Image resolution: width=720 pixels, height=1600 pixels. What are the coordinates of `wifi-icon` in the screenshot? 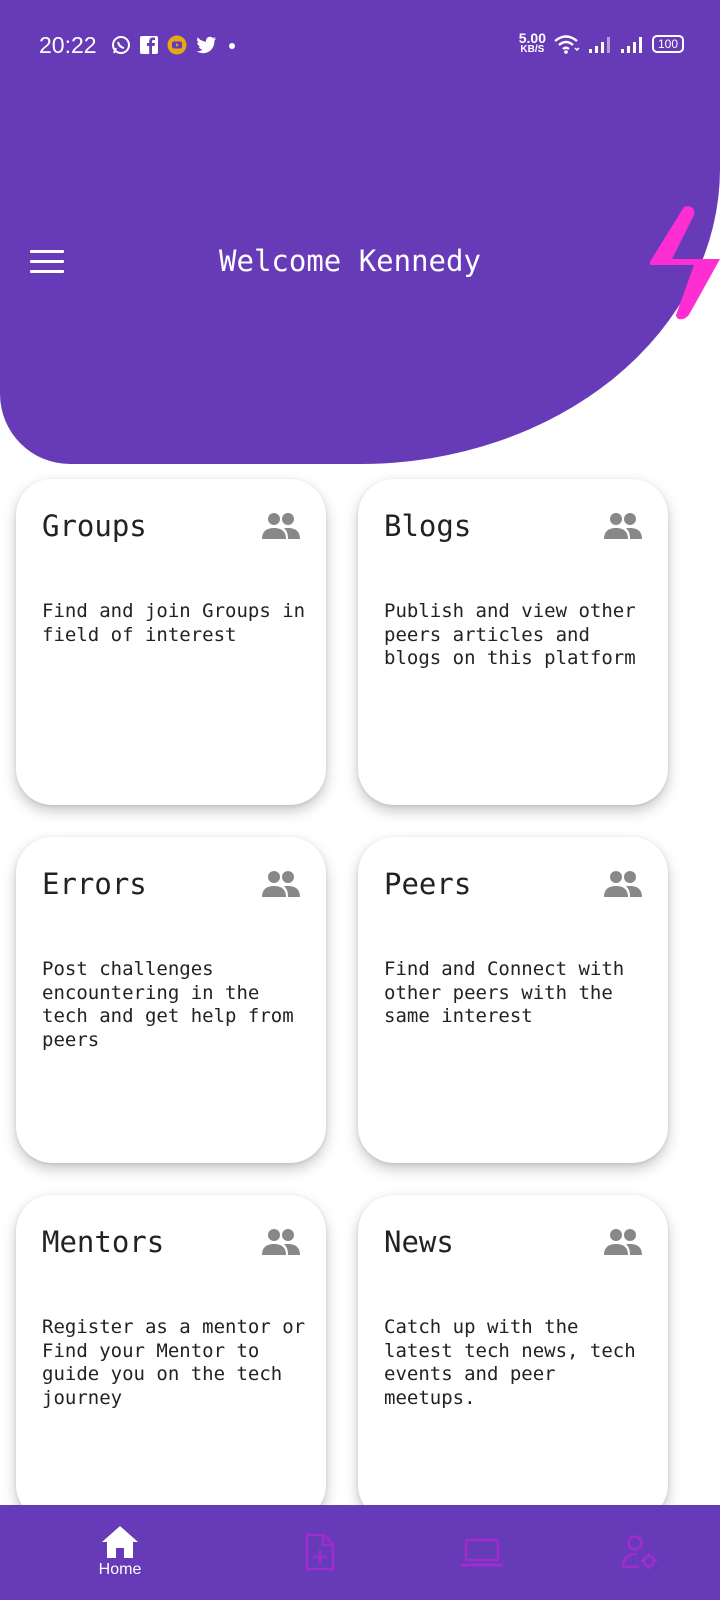 It's located at (567, 44).